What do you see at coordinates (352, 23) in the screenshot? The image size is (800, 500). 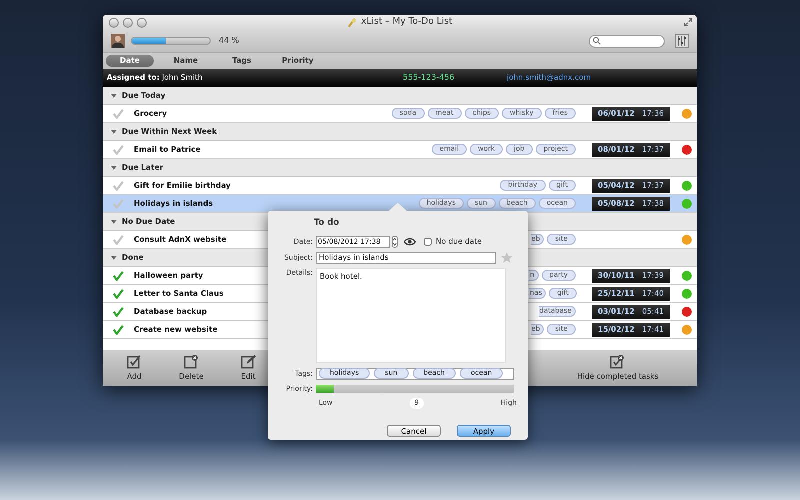 I see `app-logo-icon` at bounding box center [352, 23].